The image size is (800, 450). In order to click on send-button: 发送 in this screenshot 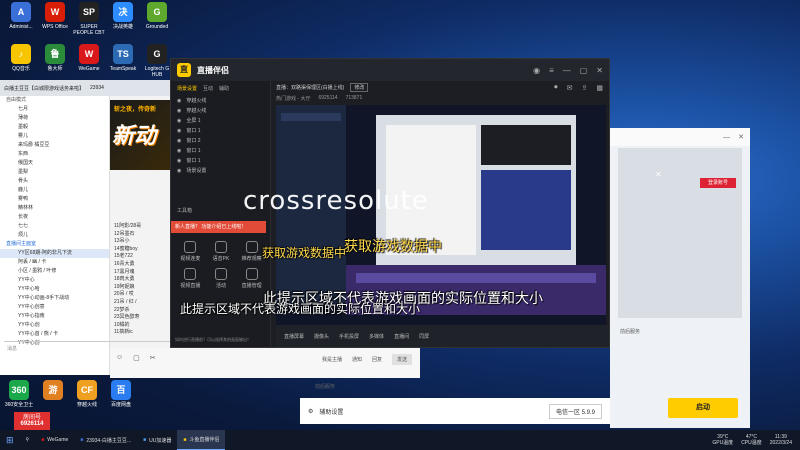, I will do `click(401, 359)`.